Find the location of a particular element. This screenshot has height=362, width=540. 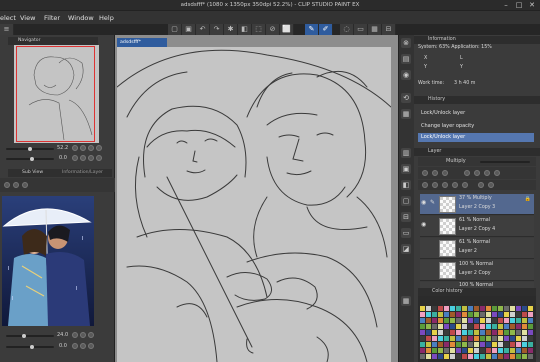

sub-zoom-track is located at coordinates (30, 336).